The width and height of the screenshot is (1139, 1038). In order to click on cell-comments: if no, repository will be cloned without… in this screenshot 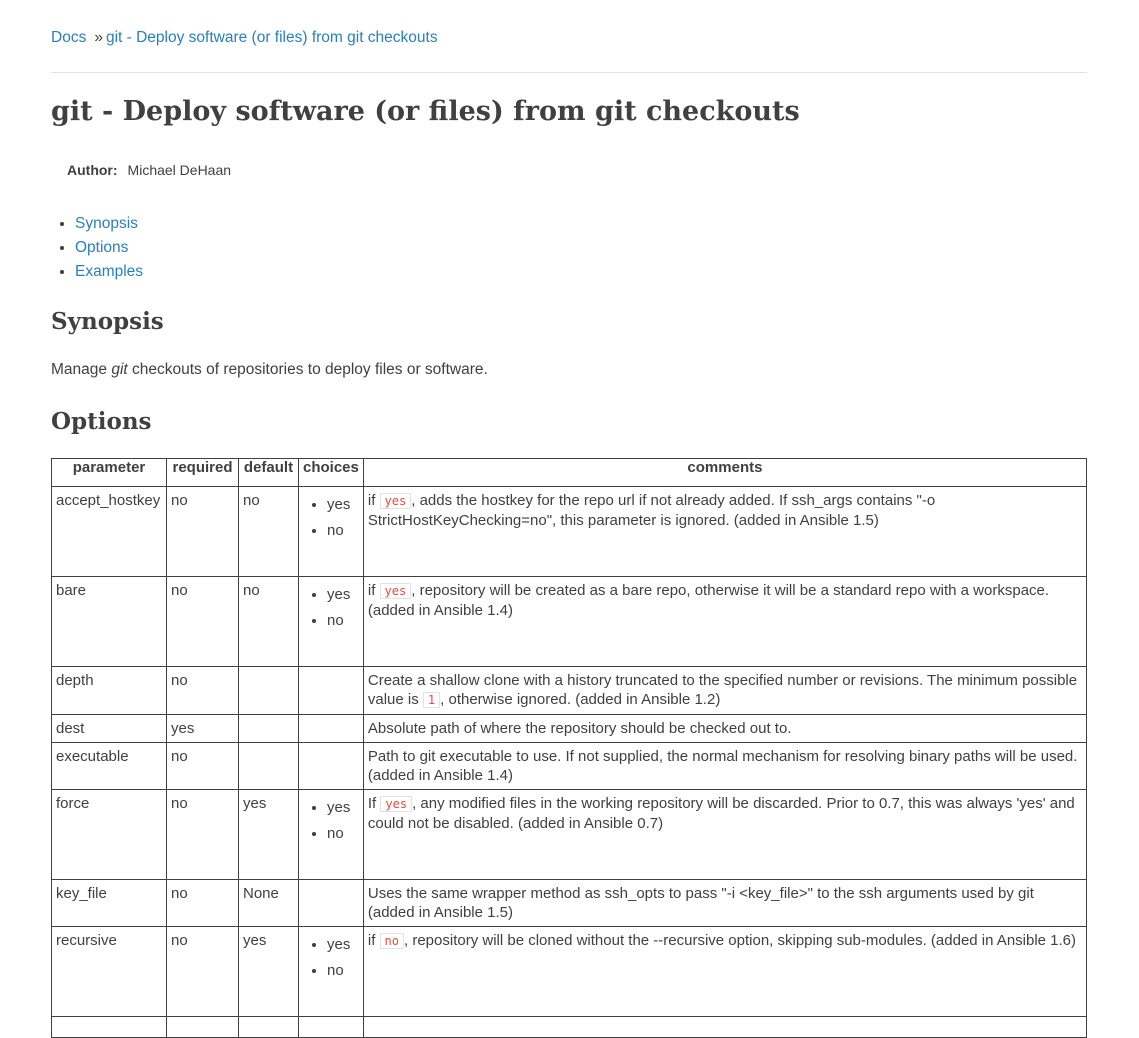, I will do `click(725, 971)`.